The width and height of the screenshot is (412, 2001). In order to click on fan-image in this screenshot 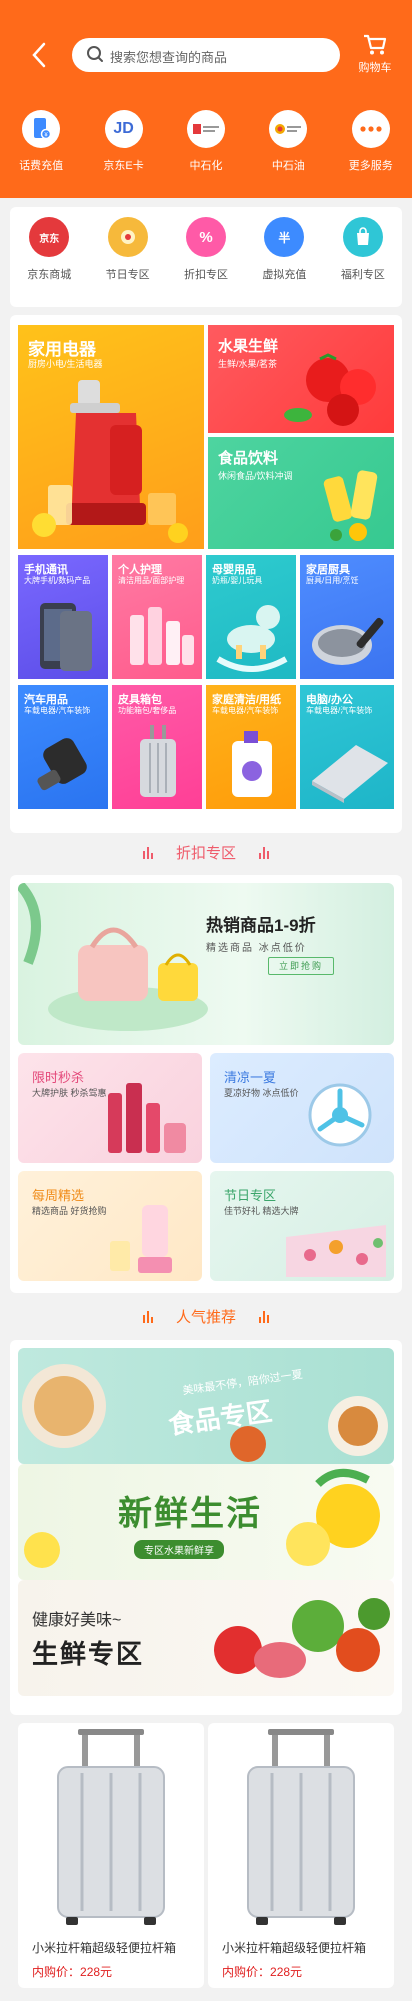, I will do `click(340, 1115)`.